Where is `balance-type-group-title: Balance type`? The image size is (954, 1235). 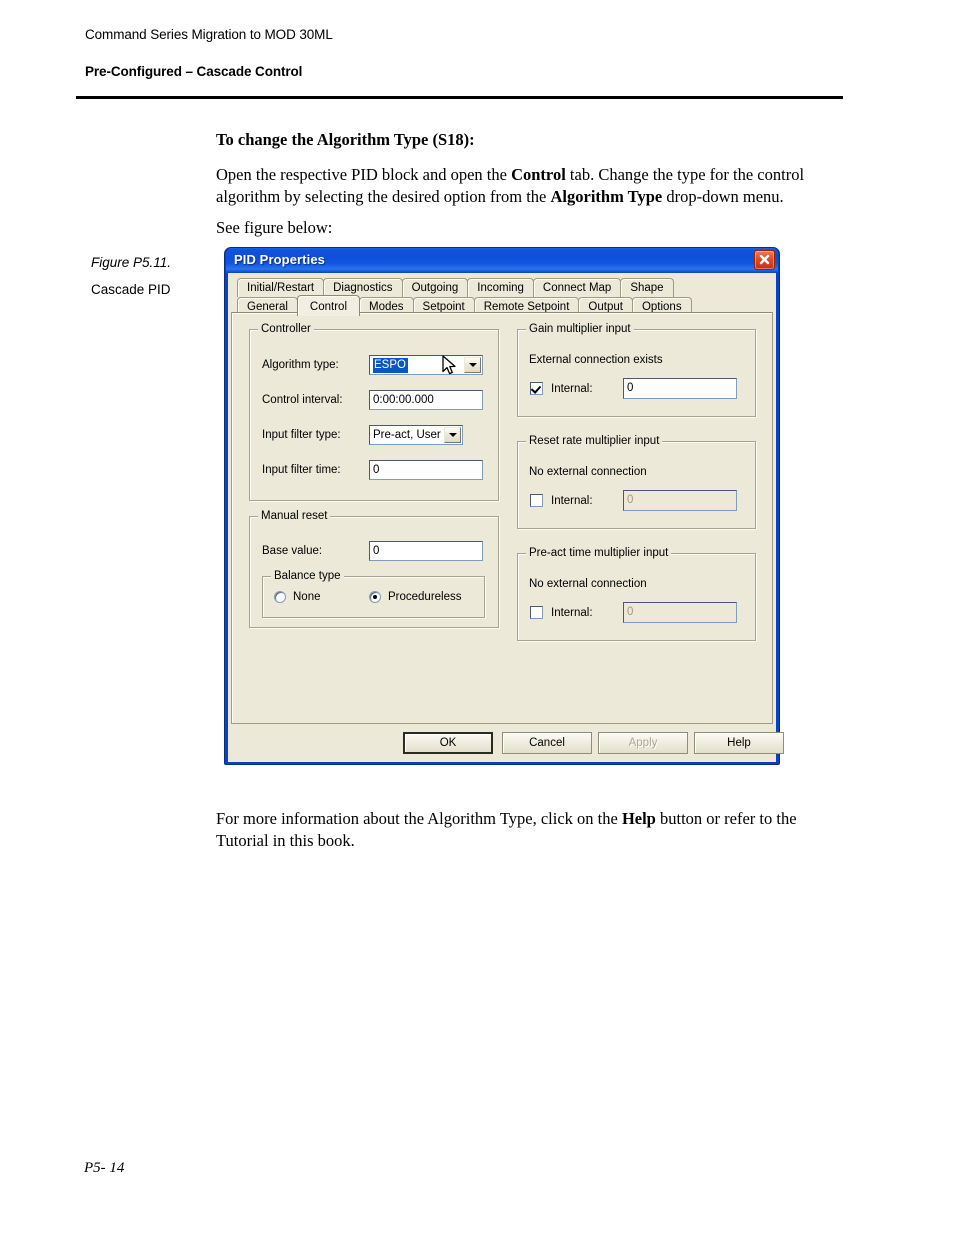 balance-type-group-title: Balance type is located at coordinates (307, 576).